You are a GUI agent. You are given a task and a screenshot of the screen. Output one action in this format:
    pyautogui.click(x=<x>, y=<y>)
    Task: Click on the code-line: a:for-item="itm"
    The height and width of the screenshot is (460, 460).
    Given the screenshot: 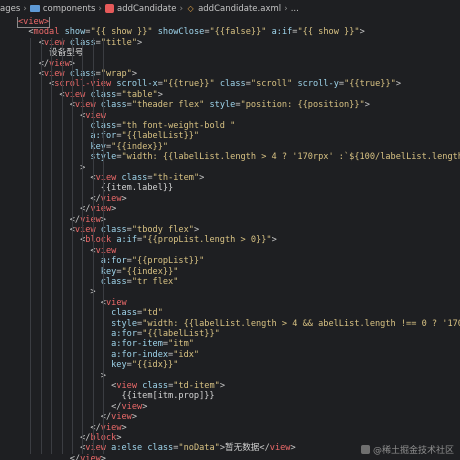 What is the action you would take?
    pyautogui.click(x=106, y=344)
    